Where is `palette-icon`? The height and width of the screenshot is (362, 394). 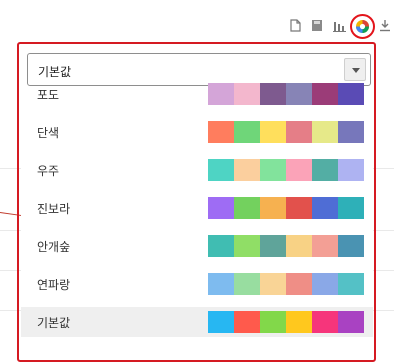 palette-icon is located at coordinates (362, 28).